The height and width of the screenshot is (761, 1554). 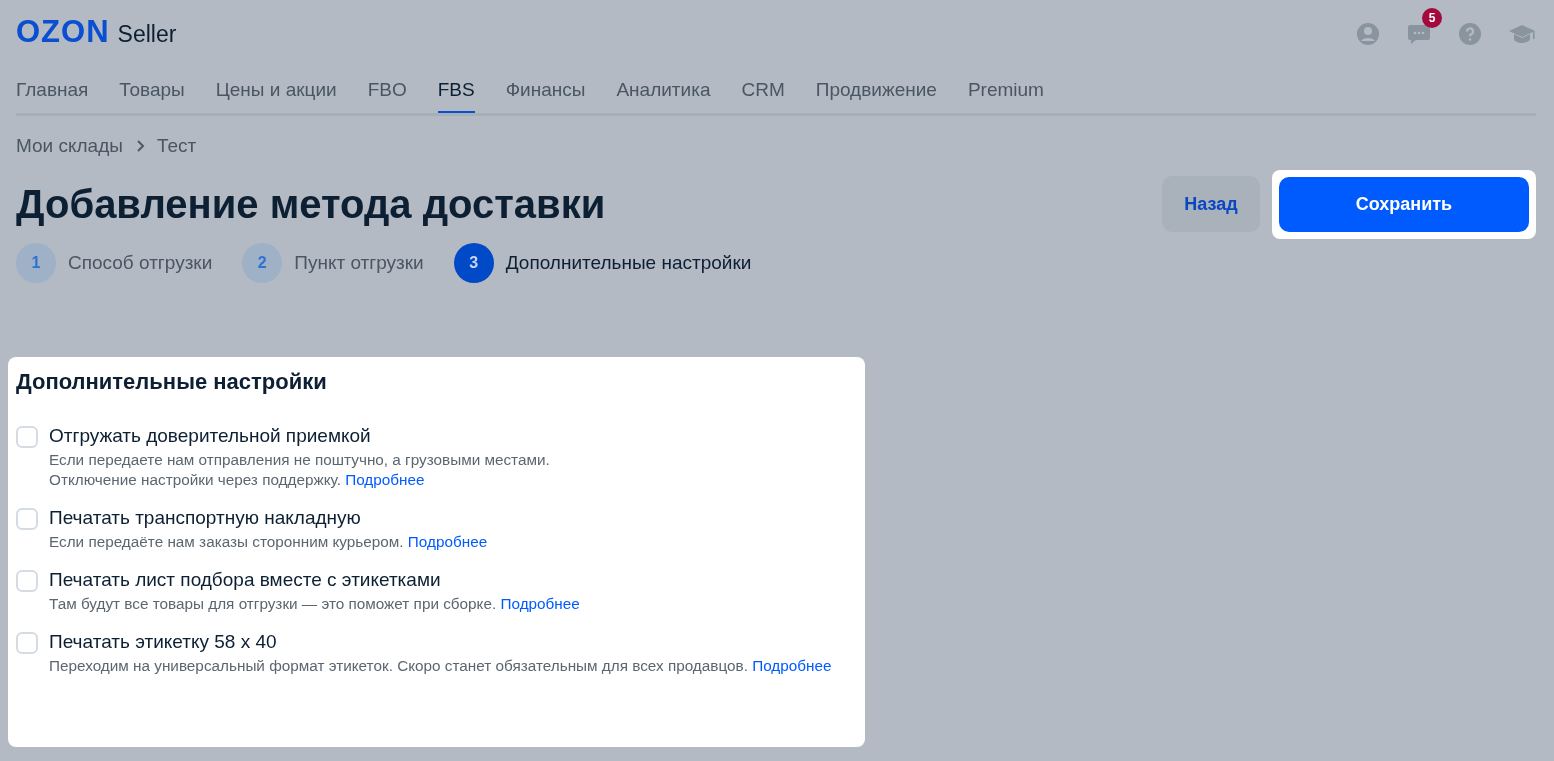 I want to click on help-icon, so click(x=1470, y=34).